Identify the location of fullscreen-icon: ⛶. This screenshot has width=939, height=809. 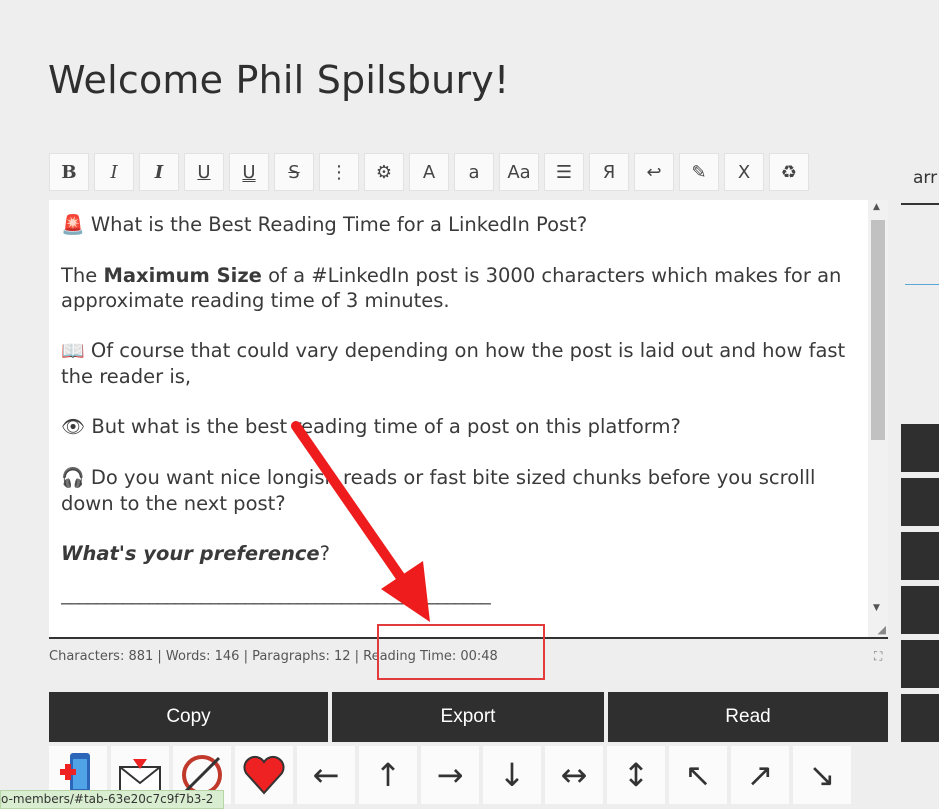
(878, 656).